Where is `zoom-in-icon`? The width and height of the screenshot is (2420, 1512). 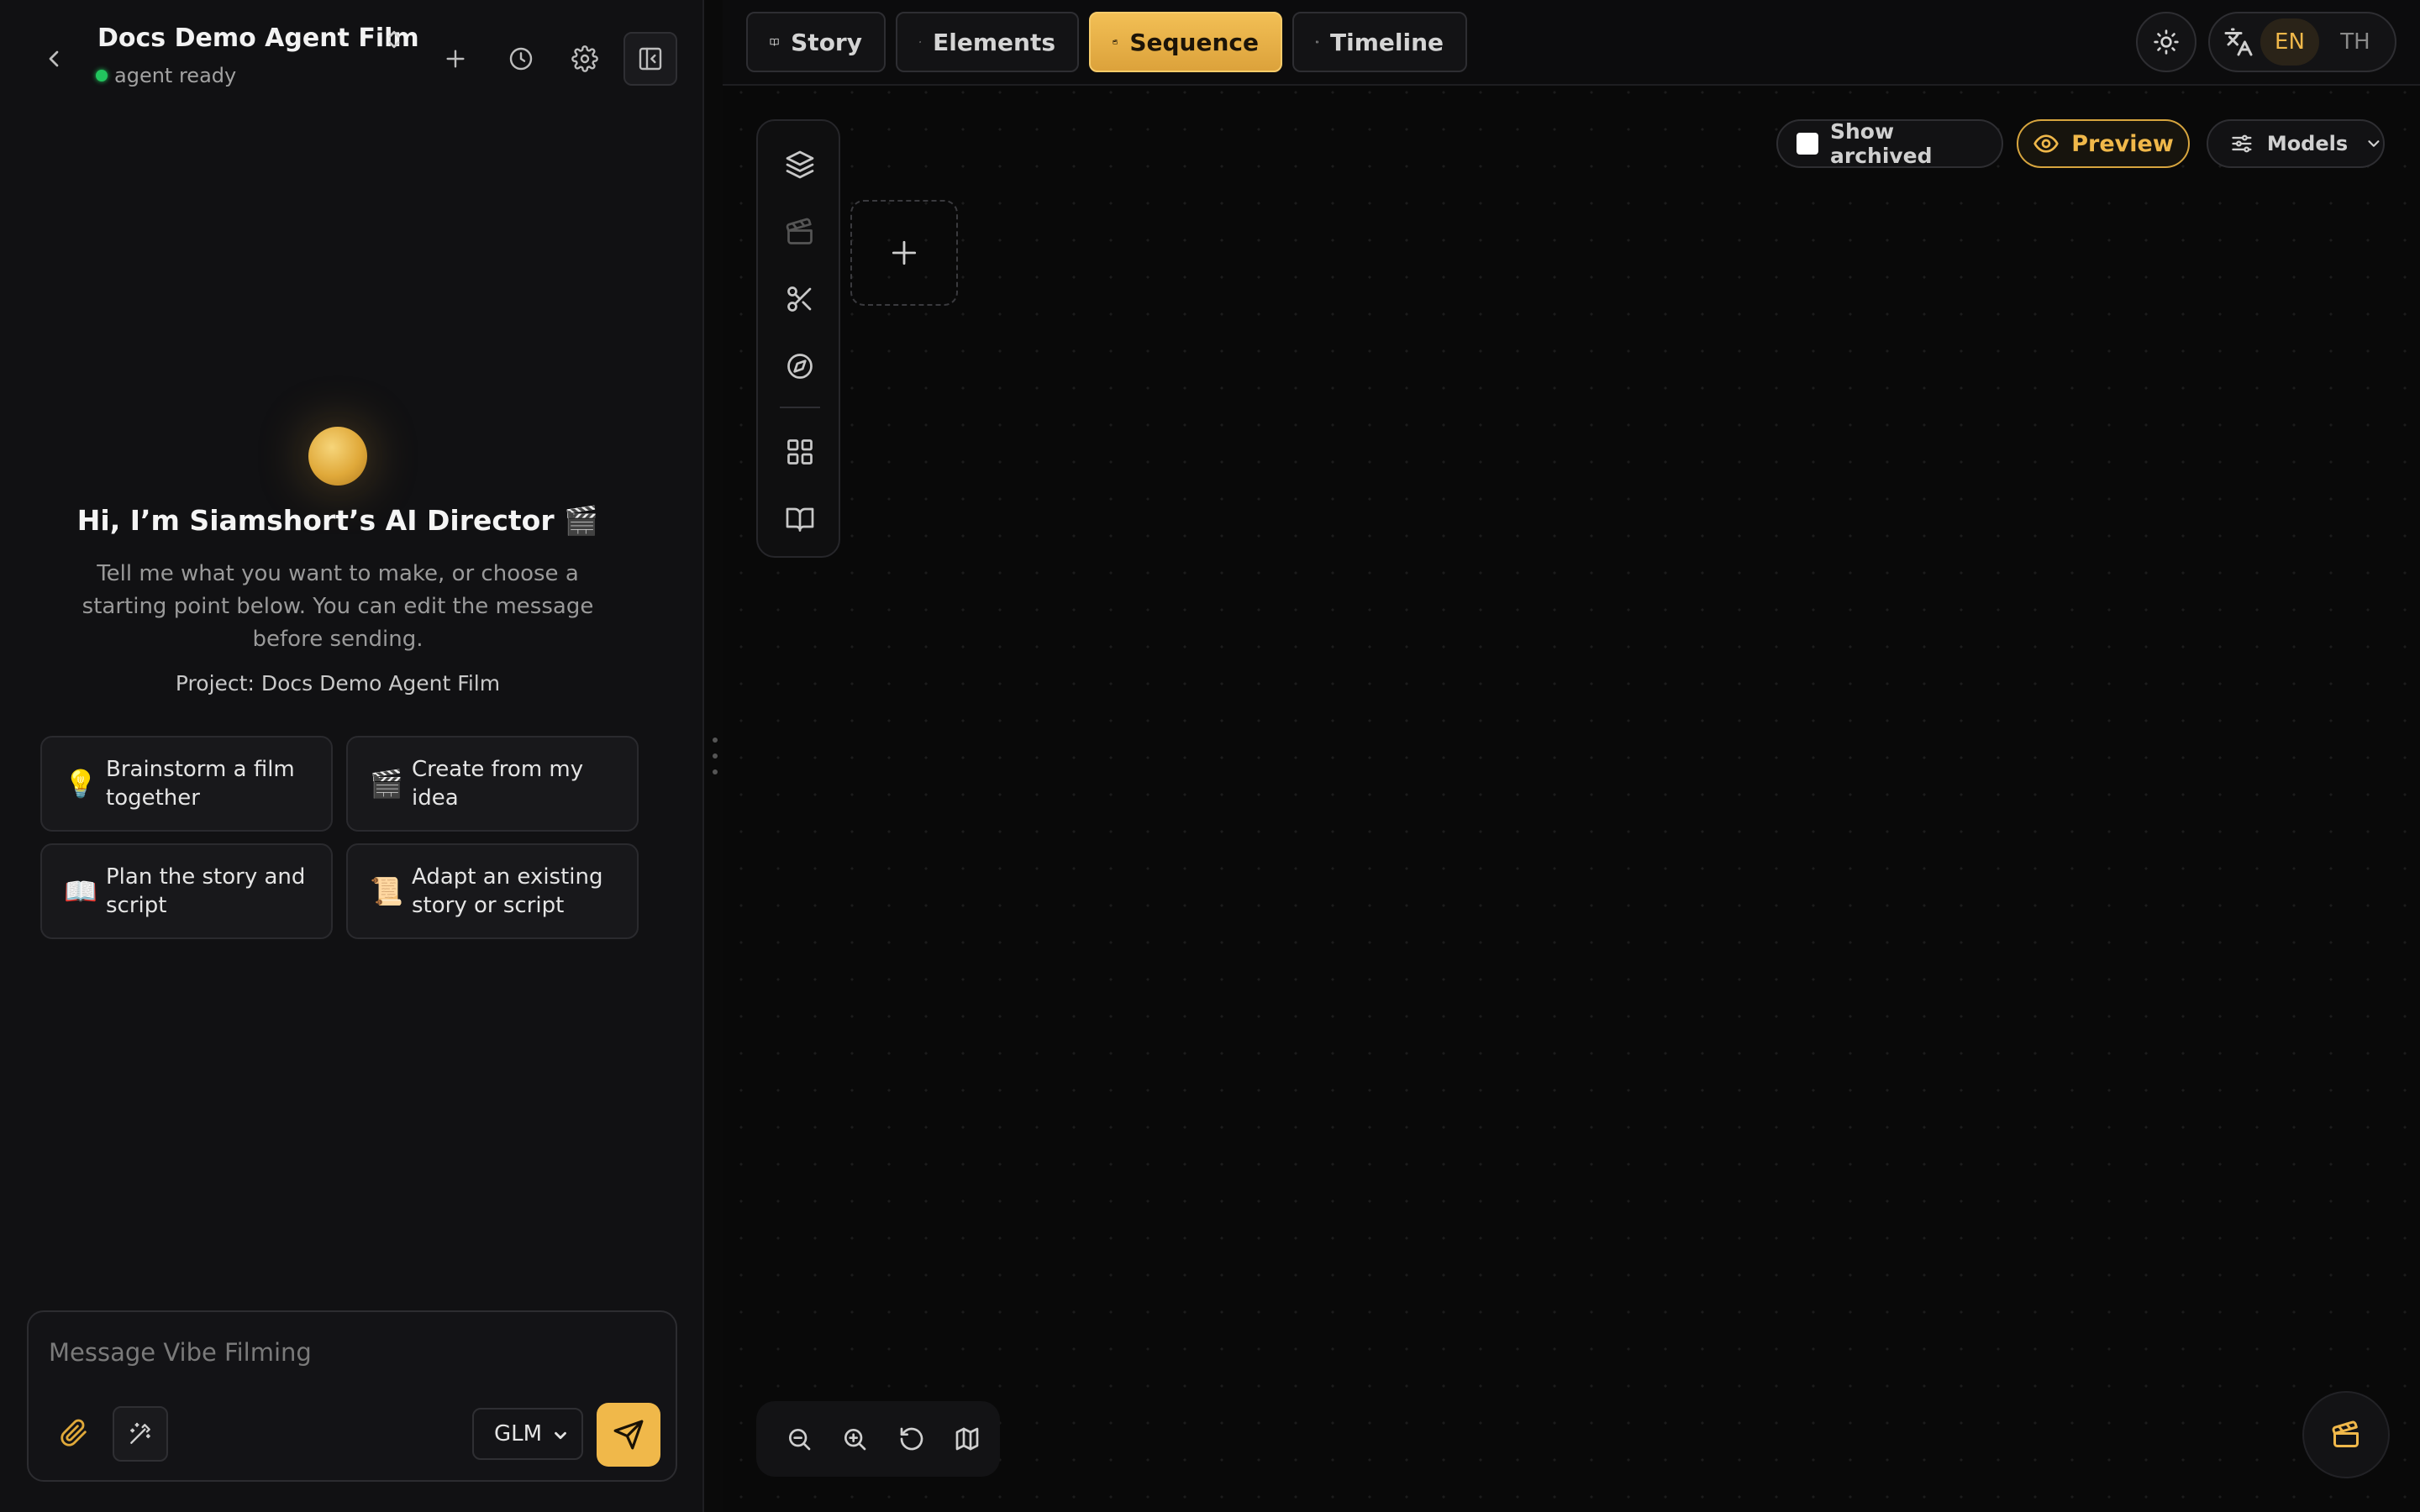 zoom-in-icon is located at coordinates (855, 1438).